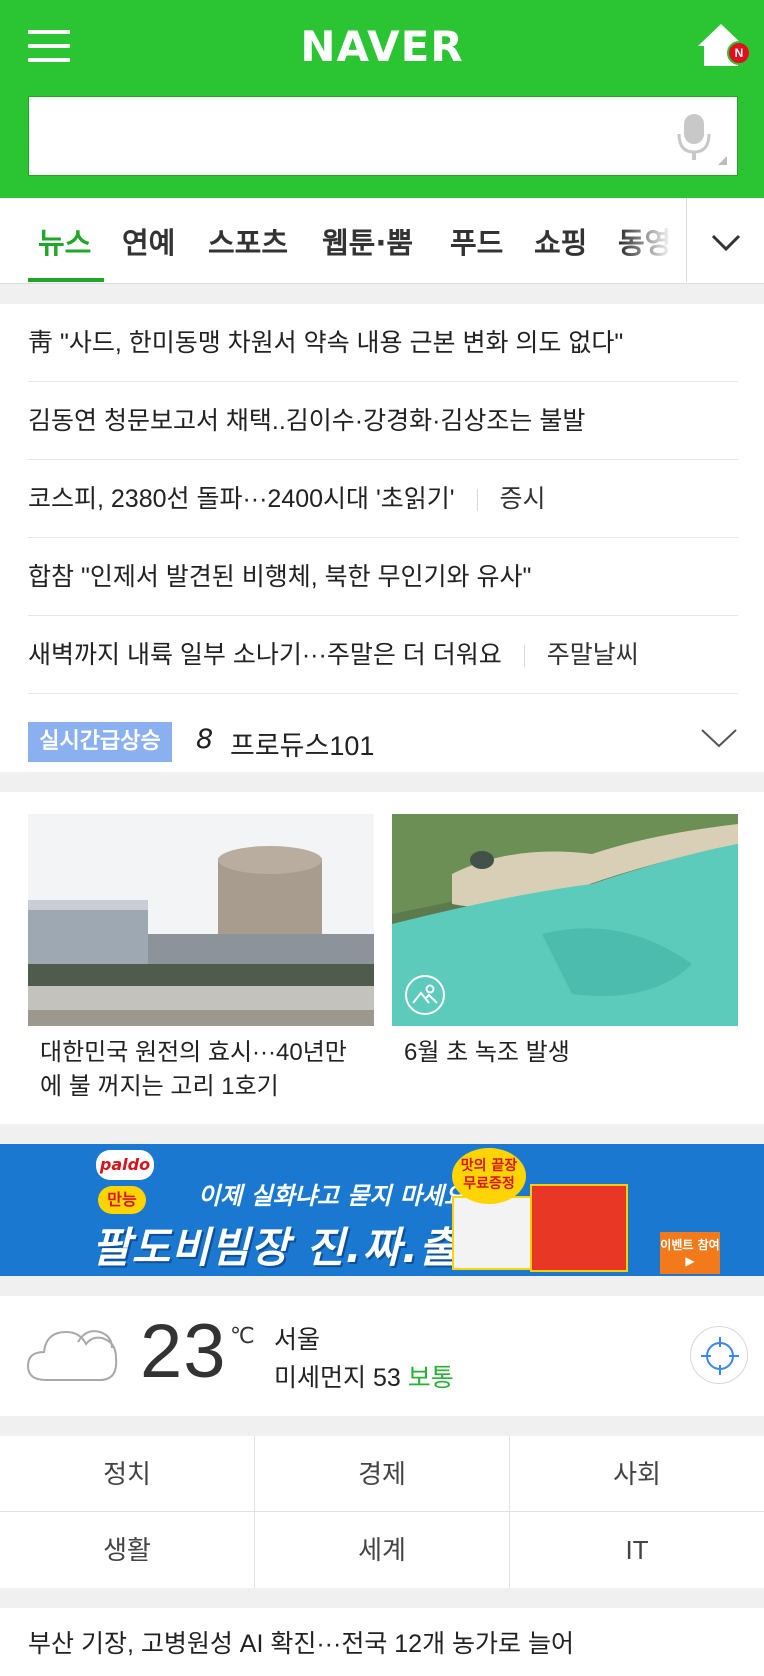 This screenshot has width=764, height=1676. I want to click on photo-caption-line2: 에 불 꺼지는 고리 1호기, so click(159, 1086).